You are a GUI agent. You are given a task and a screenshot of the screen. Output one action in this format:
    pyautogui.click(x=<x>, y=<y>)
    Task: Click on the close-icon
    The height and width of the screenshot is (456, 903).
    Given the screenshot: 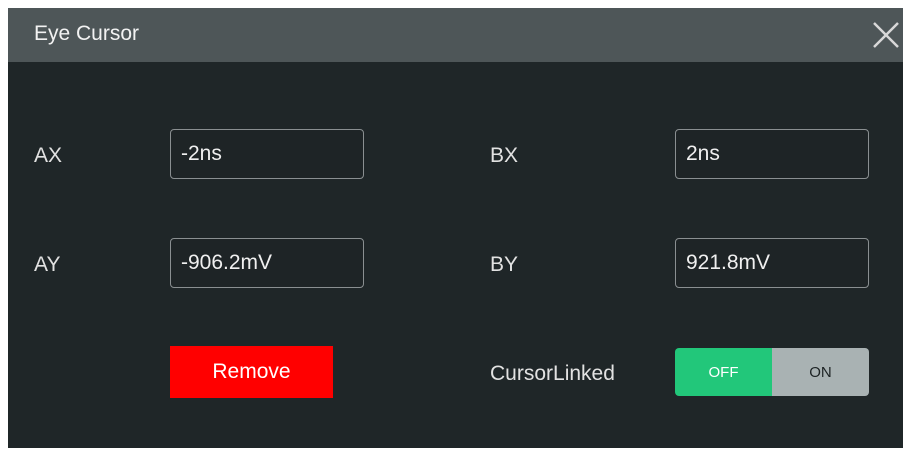 What is the action you would take?
    pyautogui.click(x=886, y=35)
    